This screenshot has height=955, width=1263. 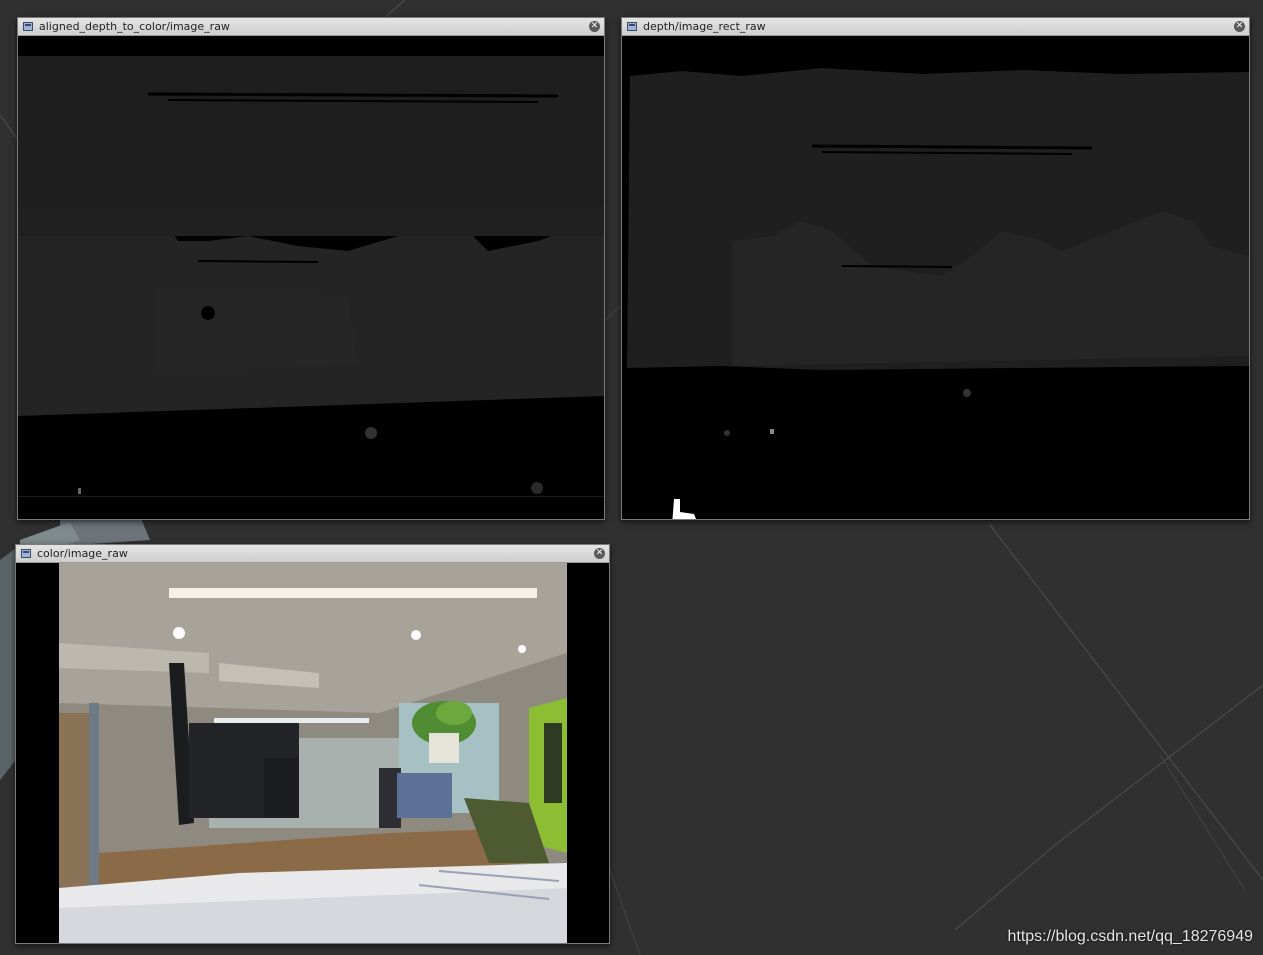 I want to click on window-title: aligned_depth_to_color/image_raw, so click(x=134, y=26).